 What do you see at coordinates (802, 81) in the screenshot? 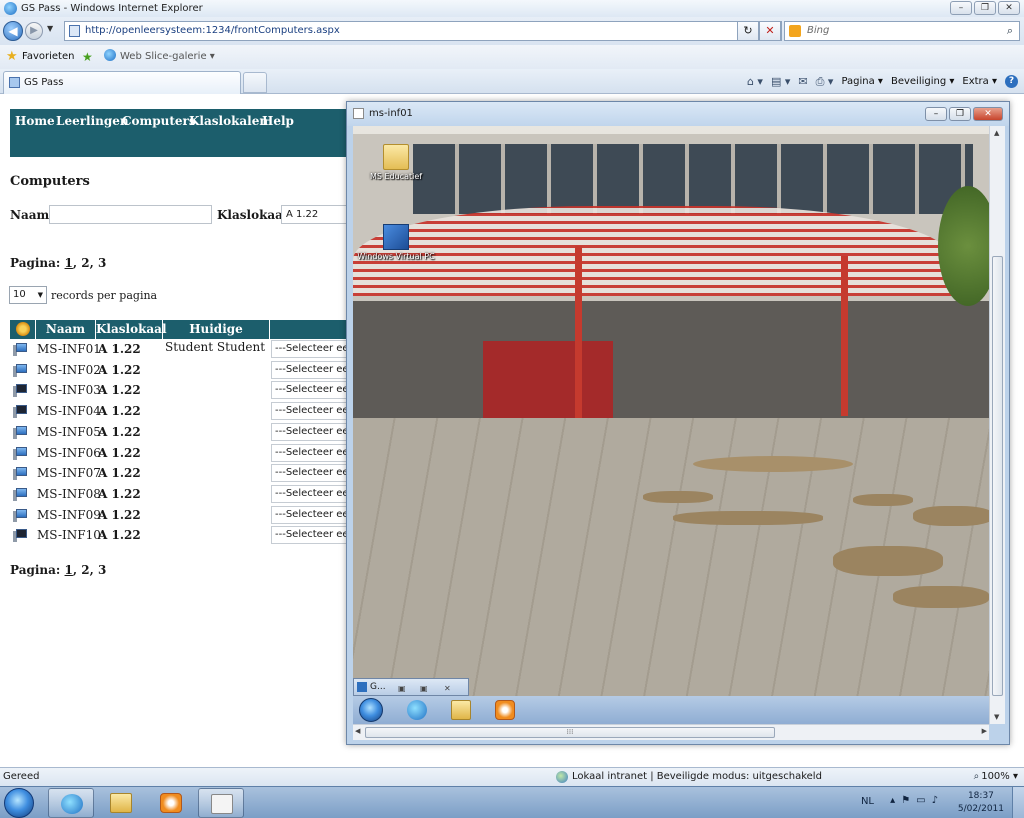
I see `mail-icon: ✉` at bounding box center [802, 81].